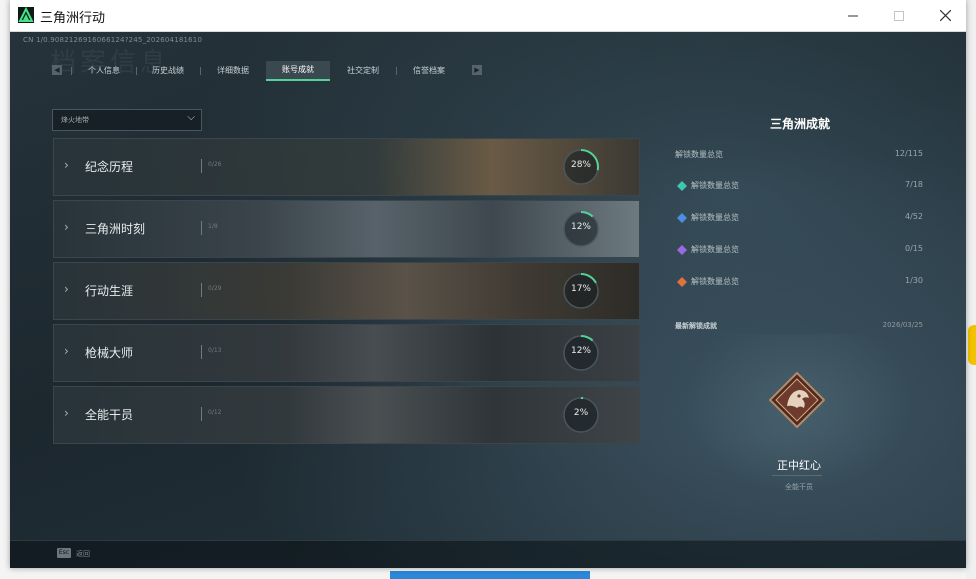 The width and height of the screenshot is (976, 579). I want to click on category-name: 三角洲时刻, so click(115, 229).